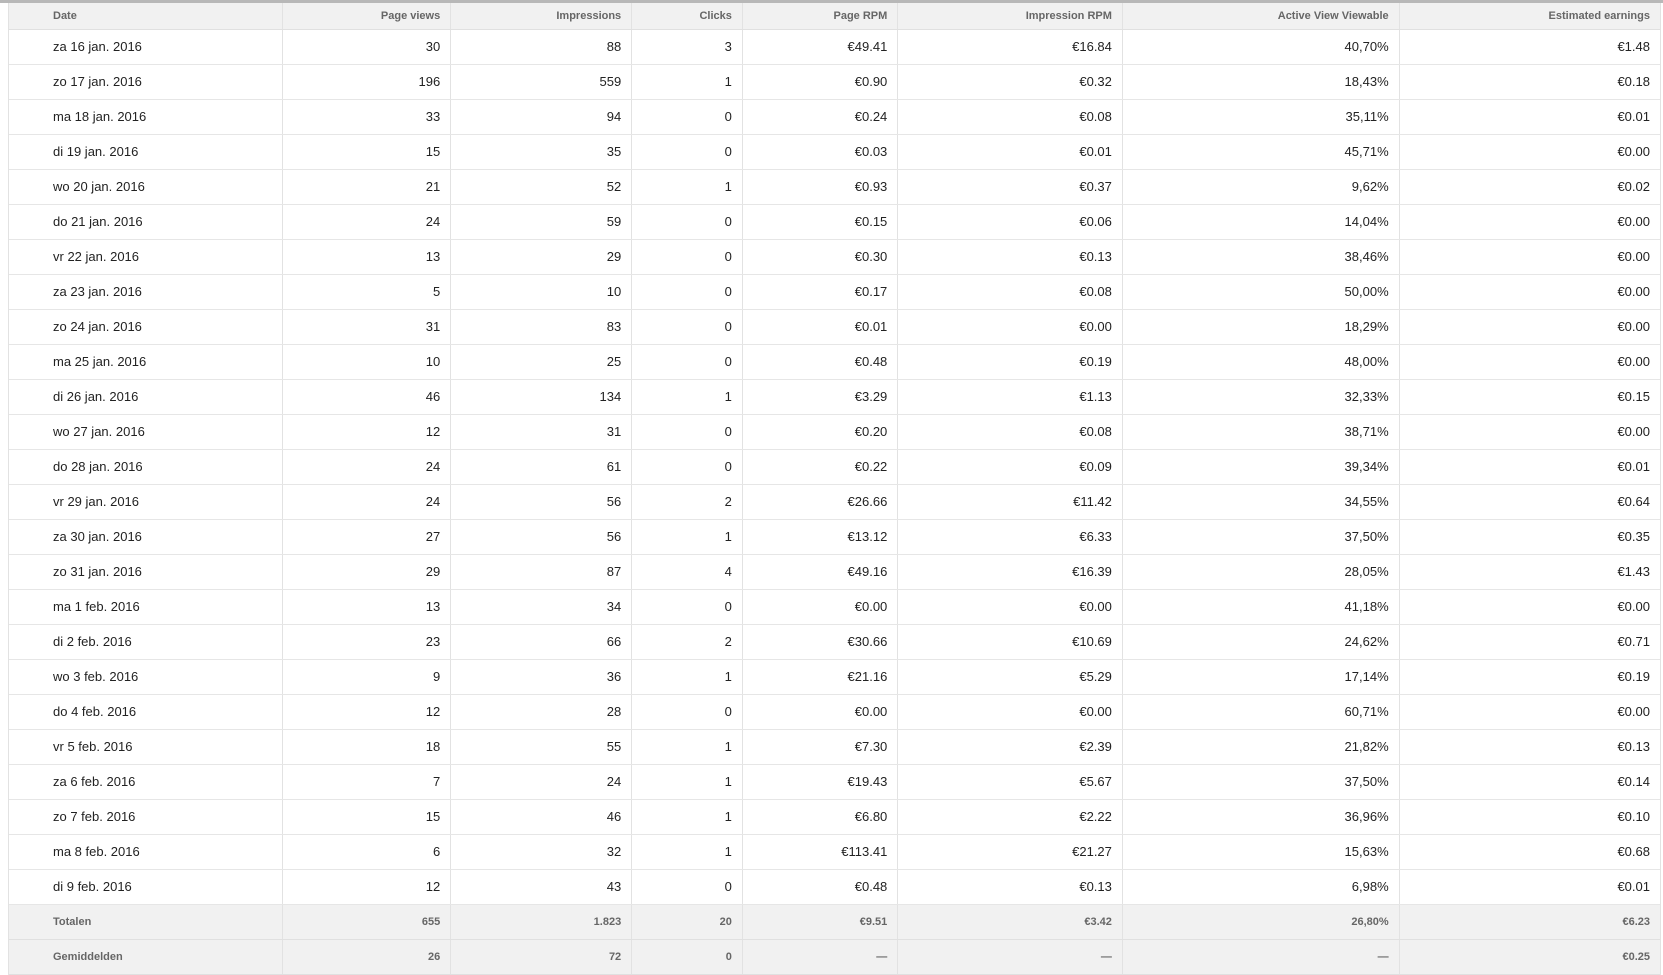  I want to click on column-header-page-views: Page views, so click(367, 16).